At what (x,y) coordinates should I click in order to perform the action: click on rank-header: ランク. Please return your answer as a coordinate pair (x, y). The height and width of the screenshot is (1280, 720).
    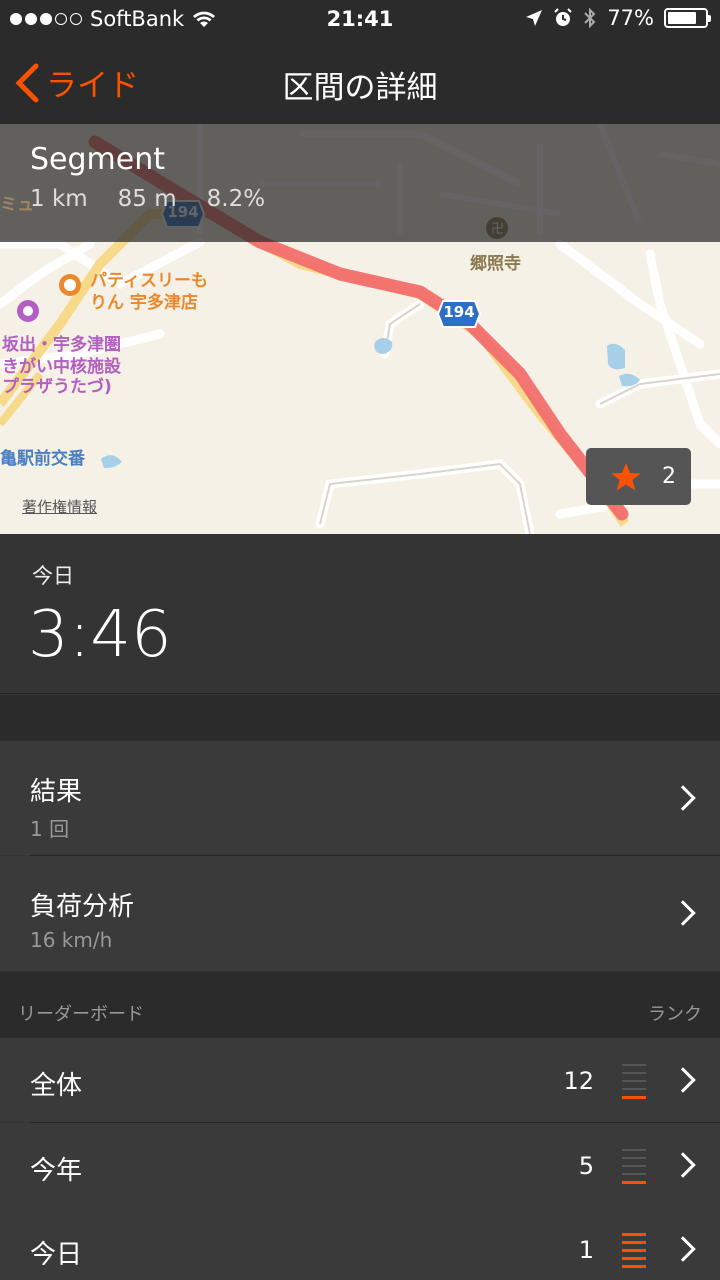
    Looking at the image, I should click on (675, 1014).